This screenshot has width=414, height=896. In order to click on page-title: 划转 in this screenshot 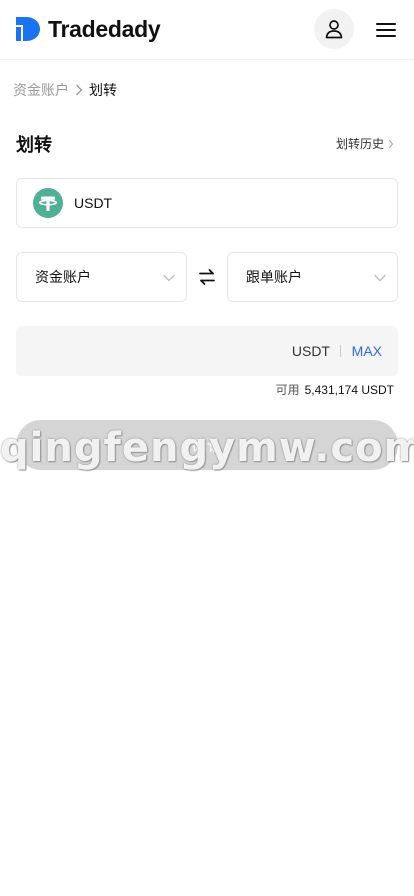, I will do `click(34, 145)`.